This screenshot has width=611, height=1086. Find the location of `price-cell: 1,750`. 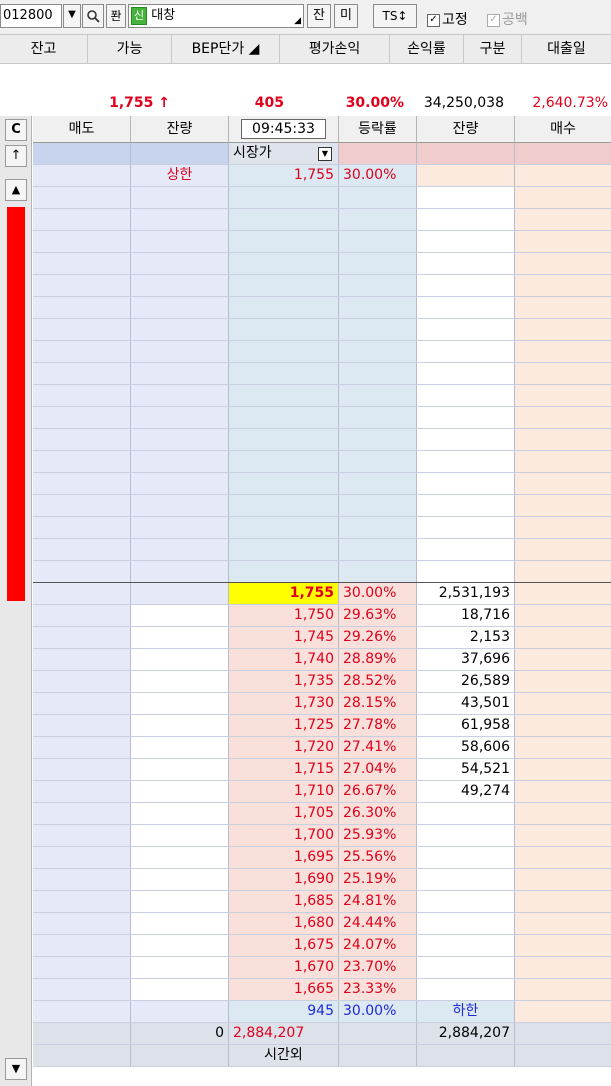

price-cell: 1,750 is located at coordinates (284, 615).